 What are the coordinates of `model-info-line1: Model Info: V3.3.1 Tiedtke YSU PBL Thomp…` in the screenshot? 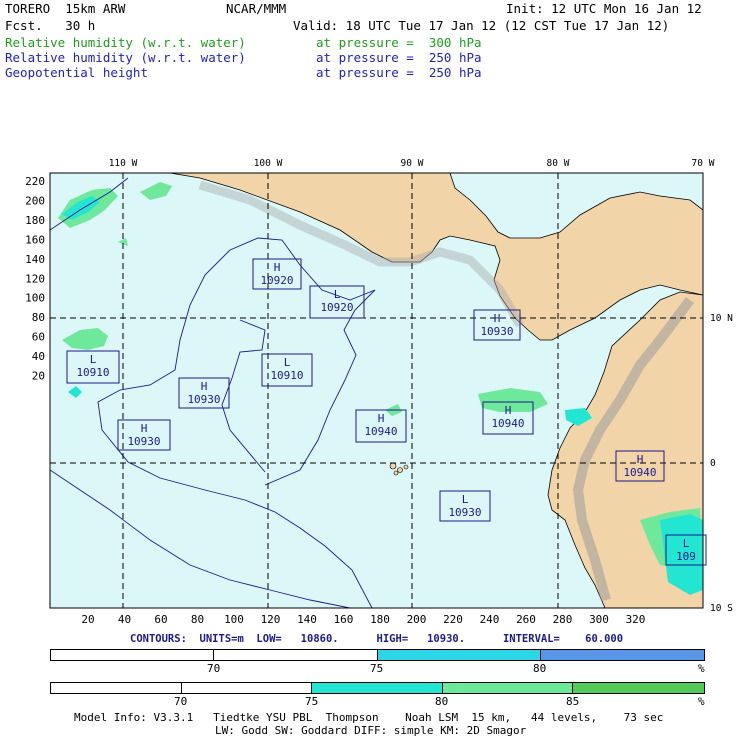 It's located at (369, 717).